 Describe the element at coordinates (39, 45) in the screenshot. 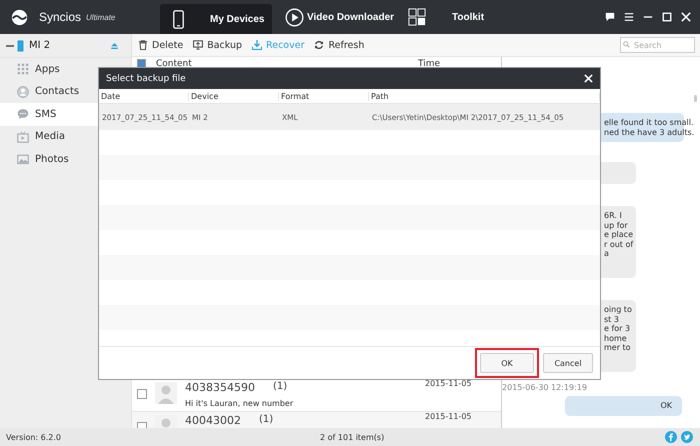

I see `device-name: MI 2` at that location.